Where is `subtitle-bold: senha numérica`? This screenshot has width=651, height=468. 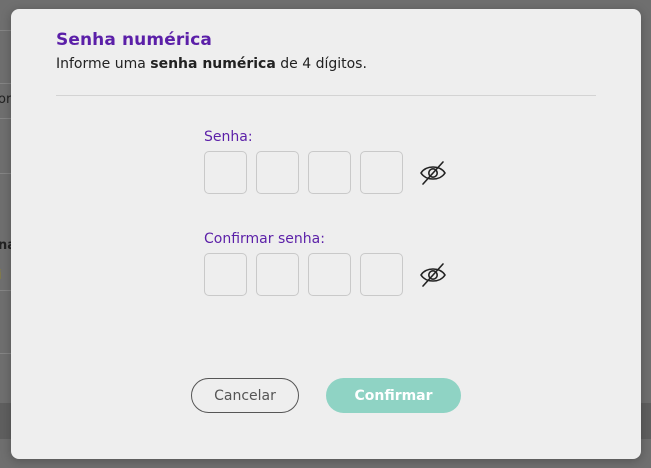 subtitle-bold: senha numérica is located at coordinates (213, 64).